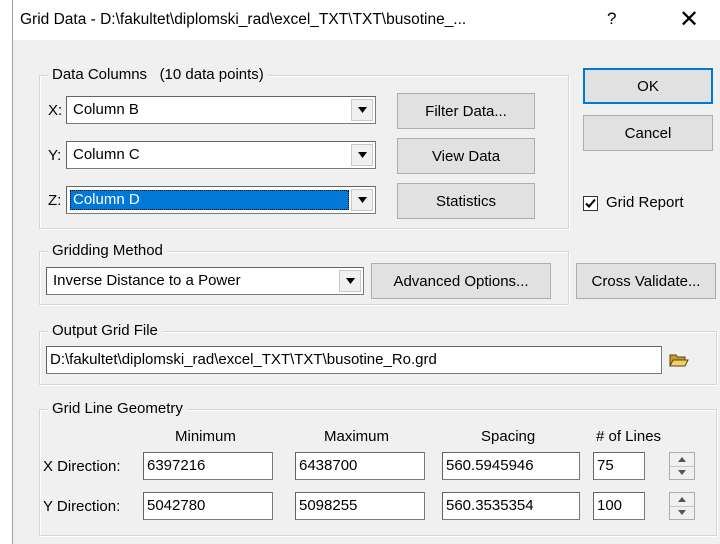 The width and height of the screenshot is (720, 544). I want to click on y-lines-input: 100, so click(619, 506).